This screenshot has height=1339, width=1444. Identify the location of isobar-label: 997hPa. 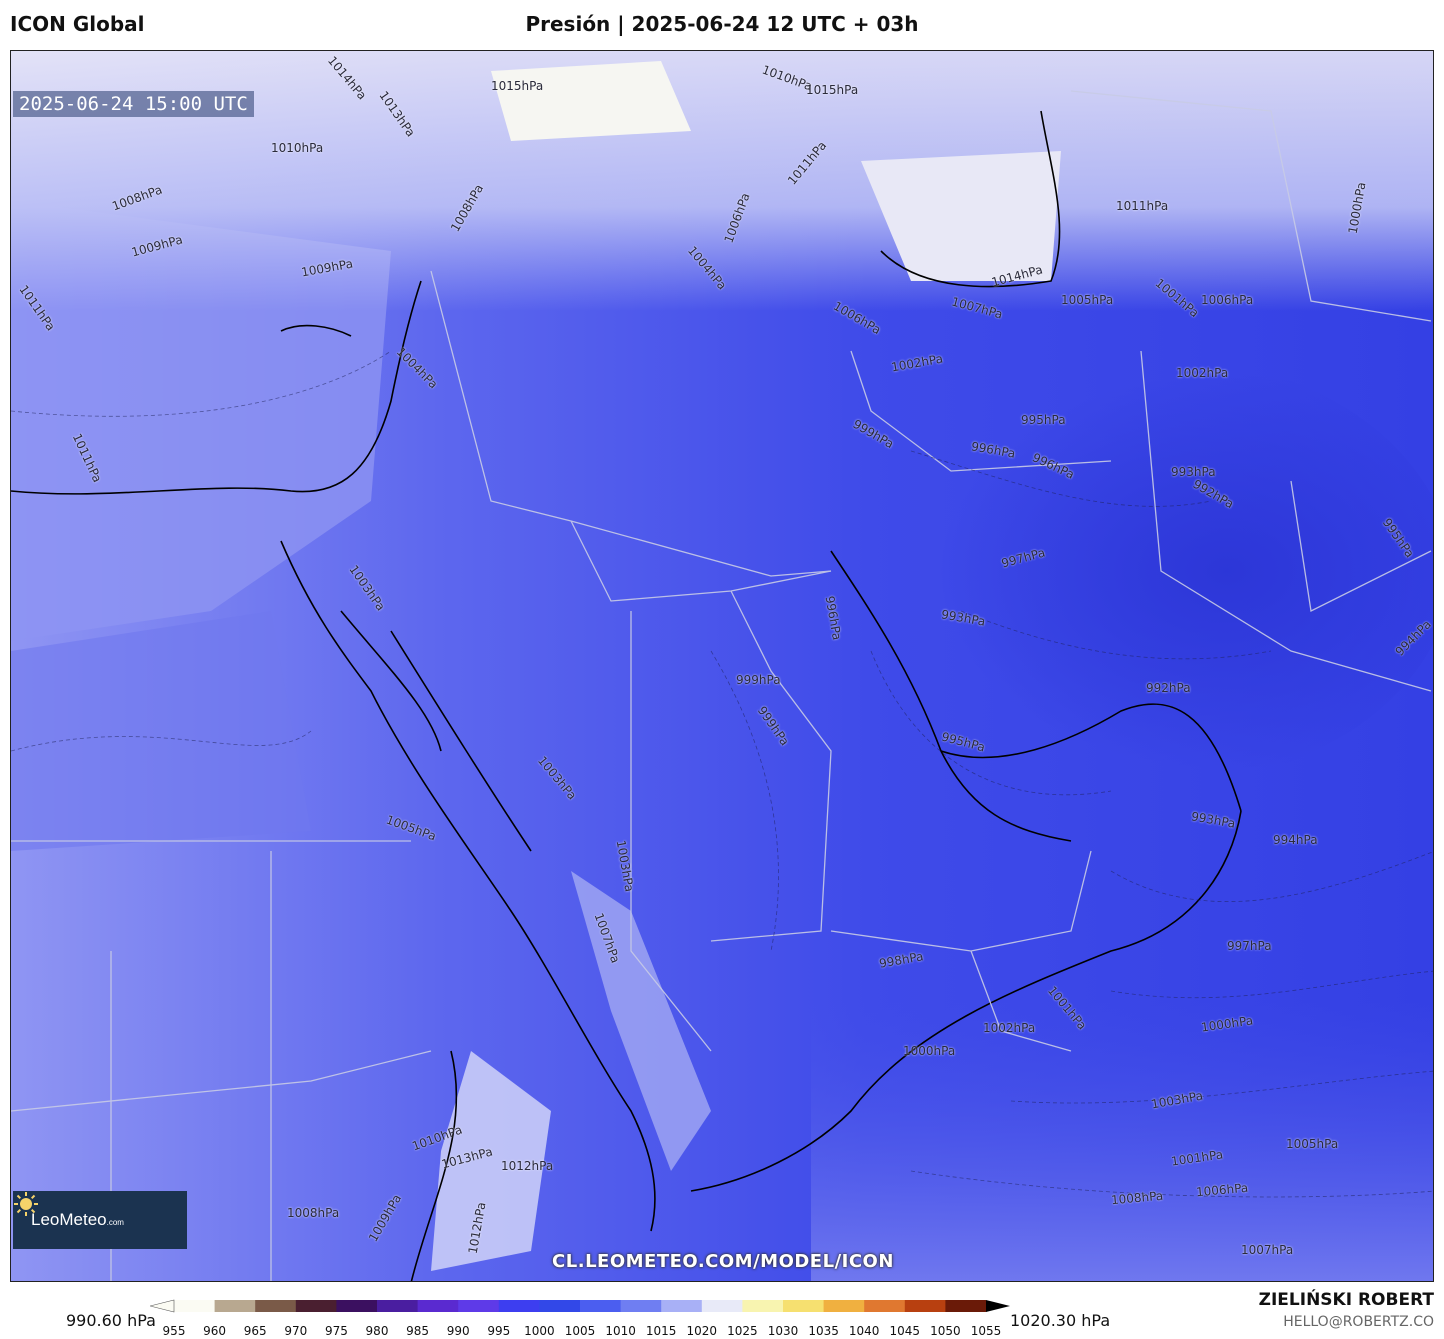
(1249, 946).